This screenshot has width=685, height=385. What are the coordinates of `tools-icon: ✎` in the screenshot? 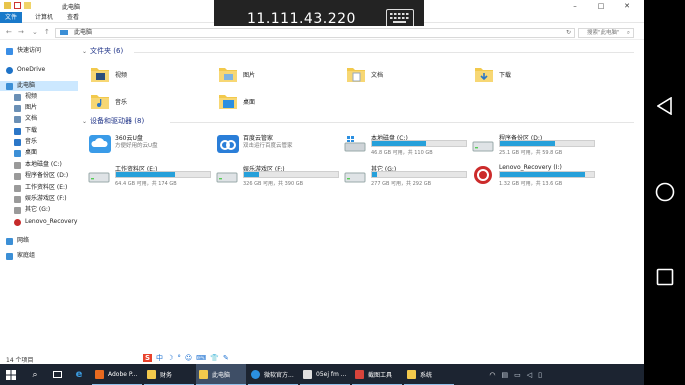 It's located at (226, 358).